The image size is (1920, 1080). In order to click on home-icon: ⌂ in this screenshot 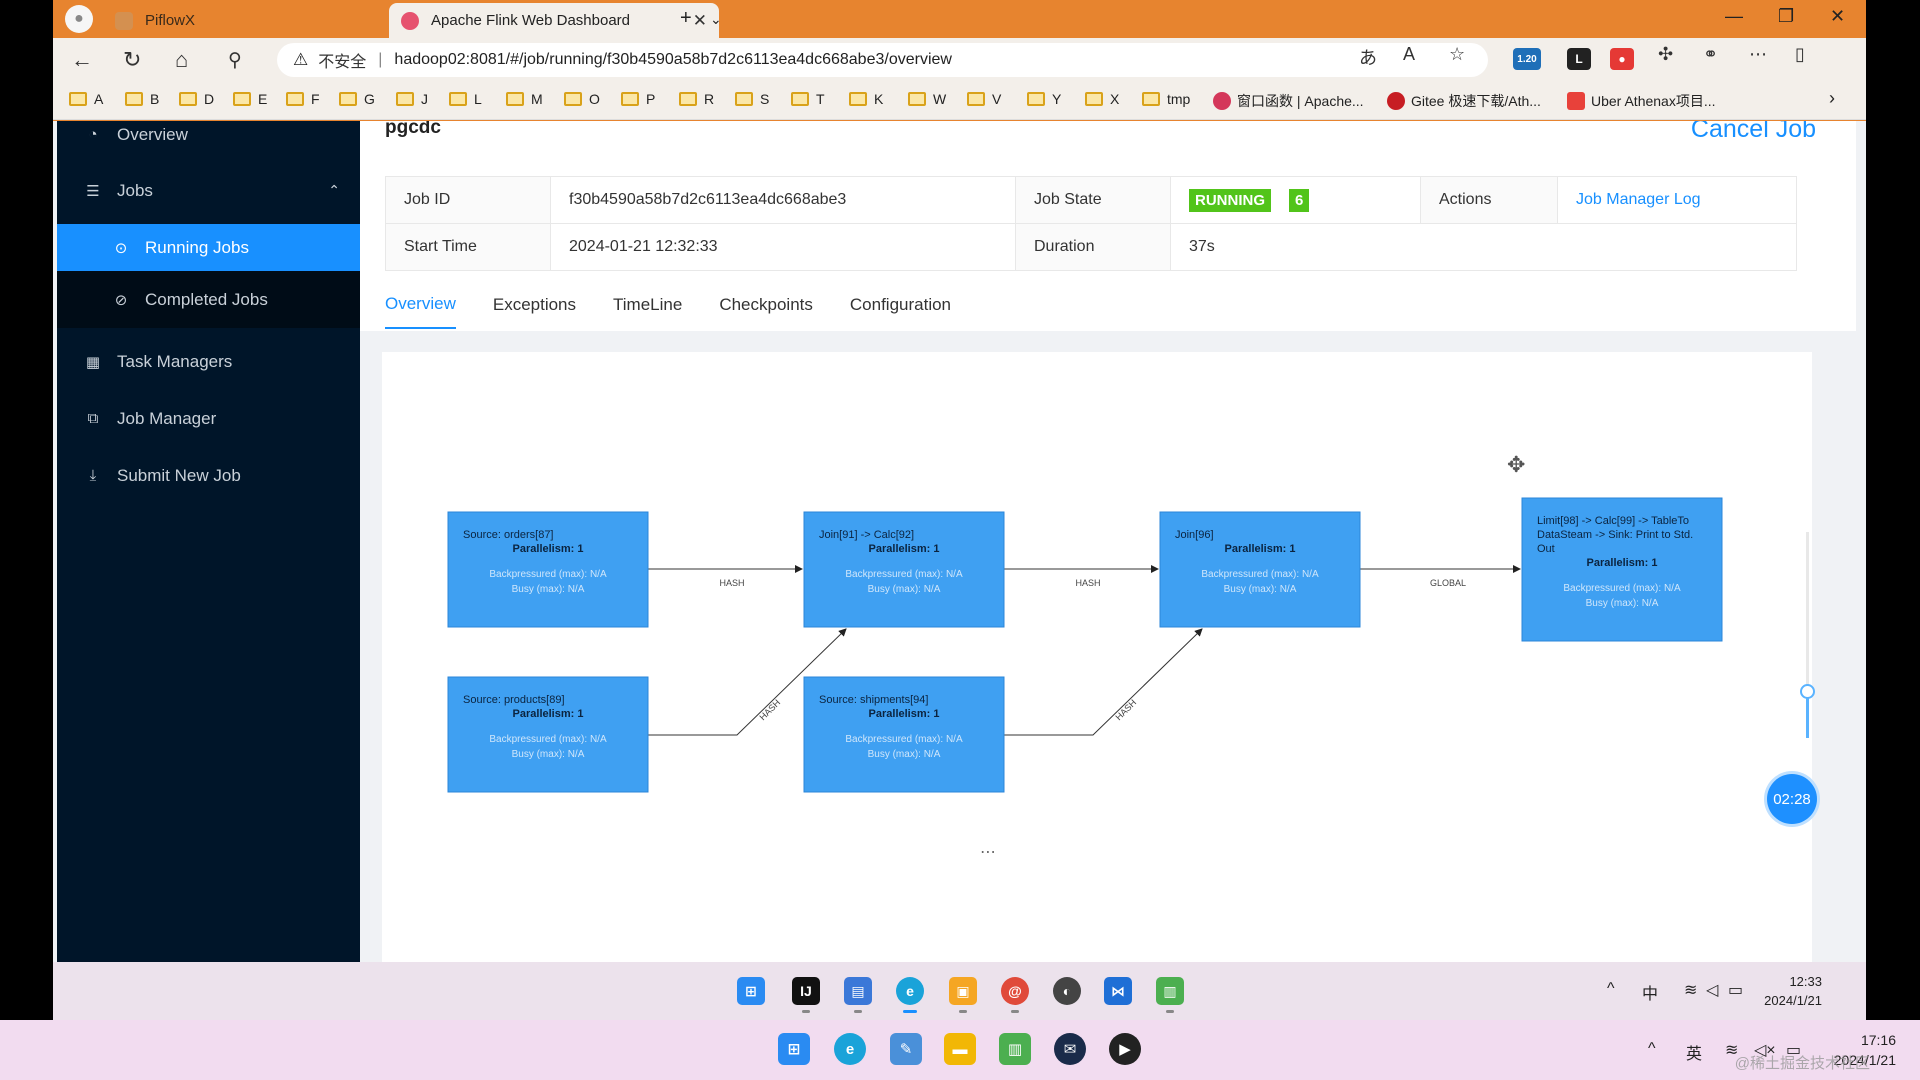, I will do `click(181, 60)`.